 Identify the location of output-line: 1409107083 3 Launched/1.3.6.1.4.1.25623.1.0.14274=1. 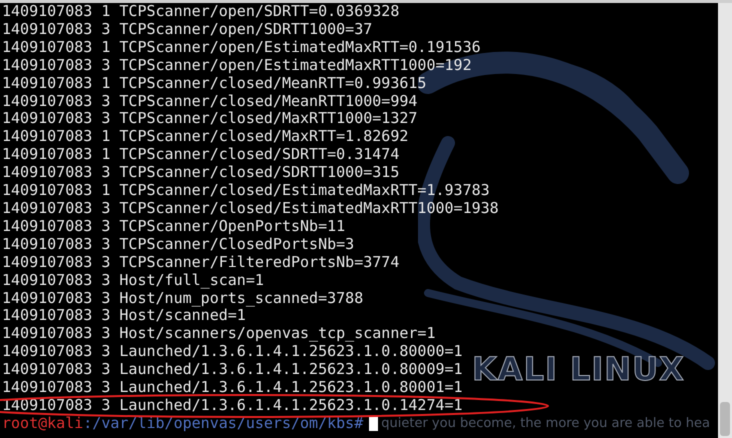
(232, 405).